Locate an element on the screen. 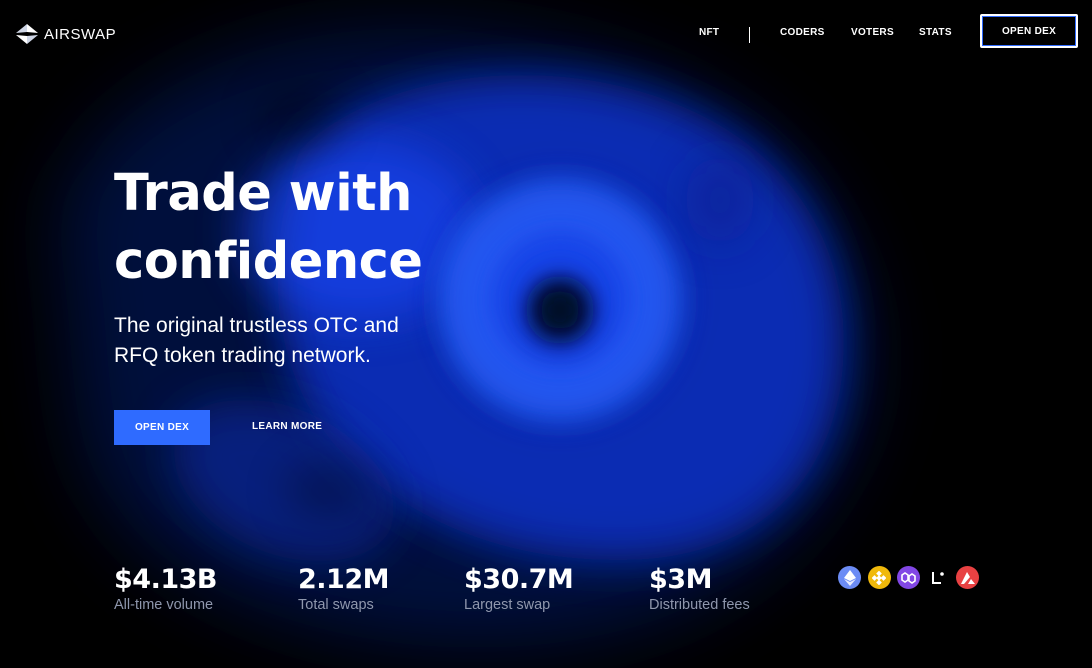 Image resolution: width=1092 pixels, height=668 pixels. nav-link-nft: NFT is located at coordinates (709, 32).